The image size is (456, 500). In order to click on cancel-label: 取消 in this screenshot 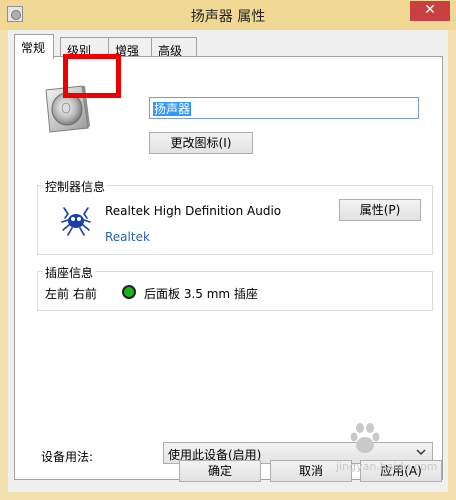, I will do `click(310, 471)`.